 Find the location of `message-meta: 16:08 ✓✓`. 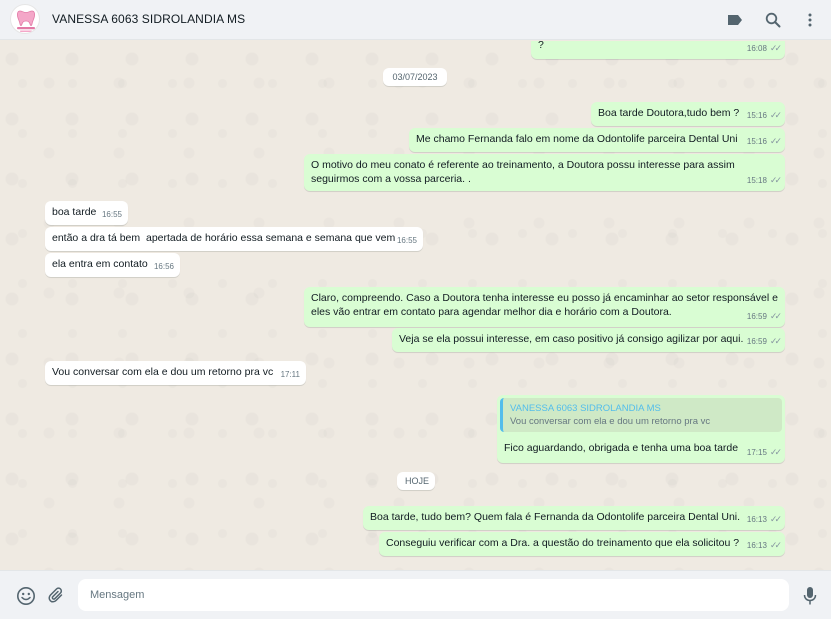

message-meta: 16:08 ✓✓ is located at coordinates (764, 48).